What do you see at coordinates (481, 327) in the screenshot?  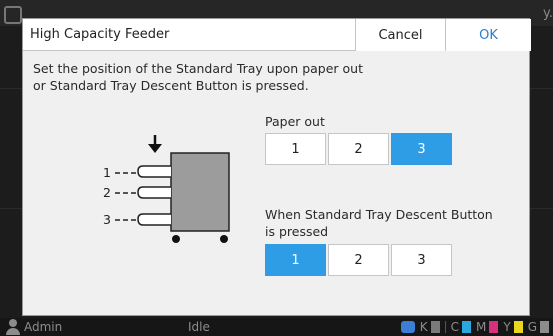 I see `ink-label-m: M` at bounding box center [481, 327].